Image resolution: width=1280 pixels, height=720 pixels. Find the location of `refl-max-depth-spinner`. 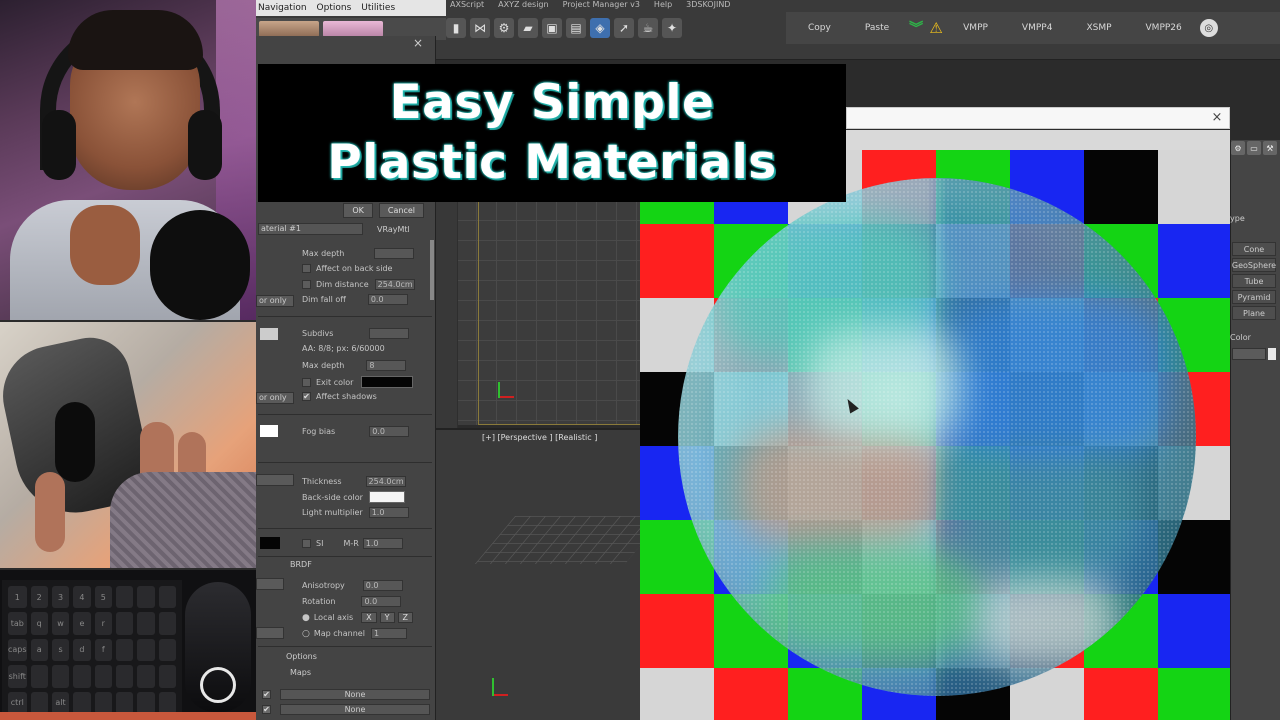

refl-max-depth-spinner is located at coordinates (394, 253).